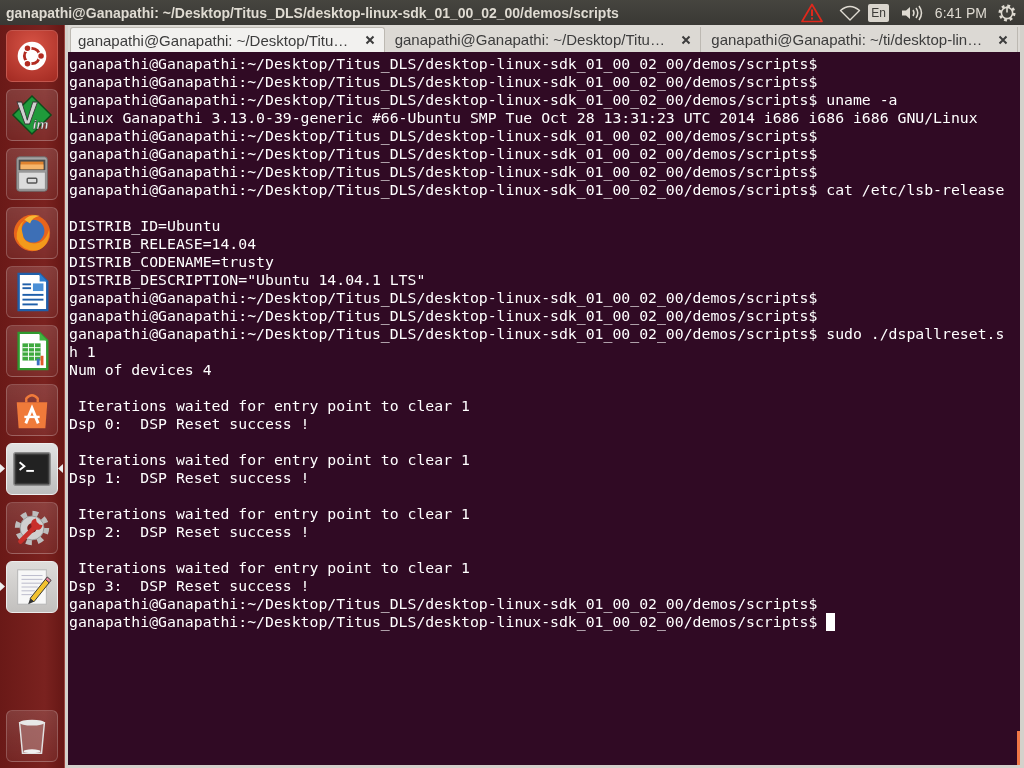 The width and height of the screenshot is (1024, 768). Describe the element at coordinates (537, 334) in the screenshot. I see `terminal-line: ganapathi@Ganapathi:~/Desktop/Titus_DLS/desktop-linux-sdk_01_00_02_00/demos/scripts$ sudo ./dspallreset.s` at that location.